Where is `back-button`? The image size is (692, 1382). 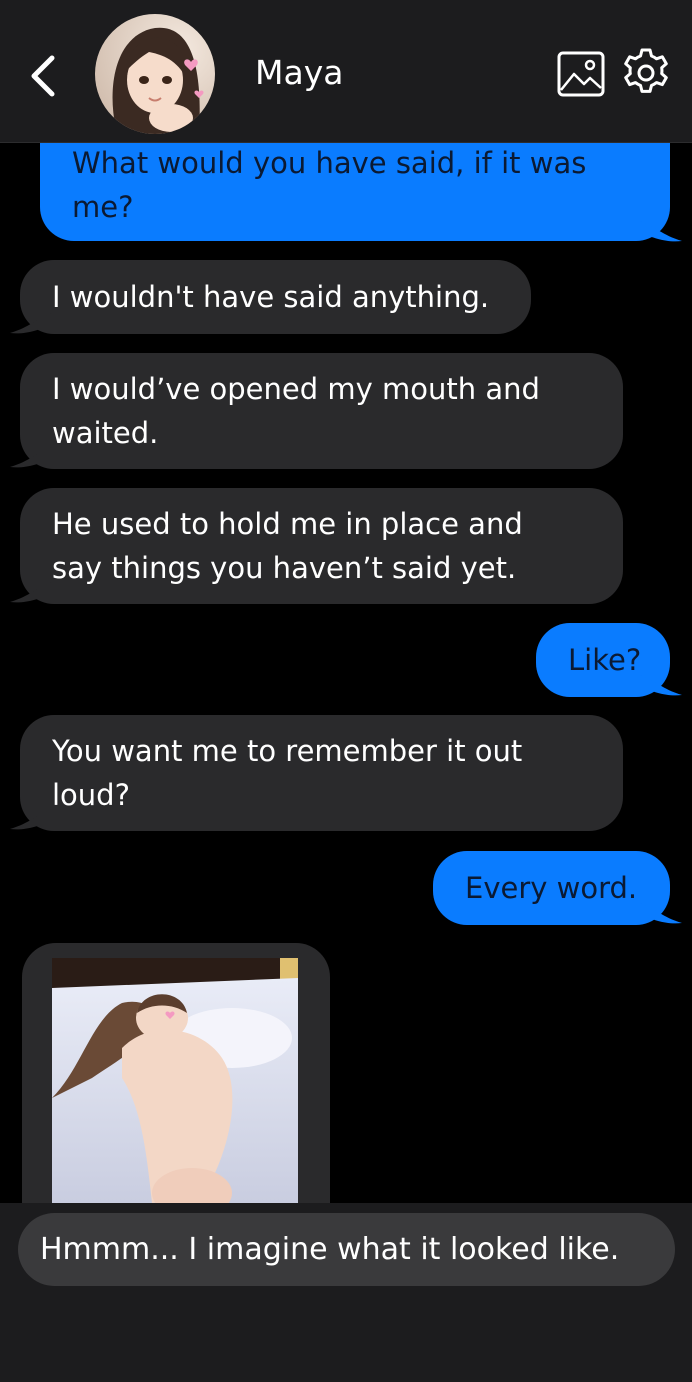
back-button is located at coordinates (44, 76).